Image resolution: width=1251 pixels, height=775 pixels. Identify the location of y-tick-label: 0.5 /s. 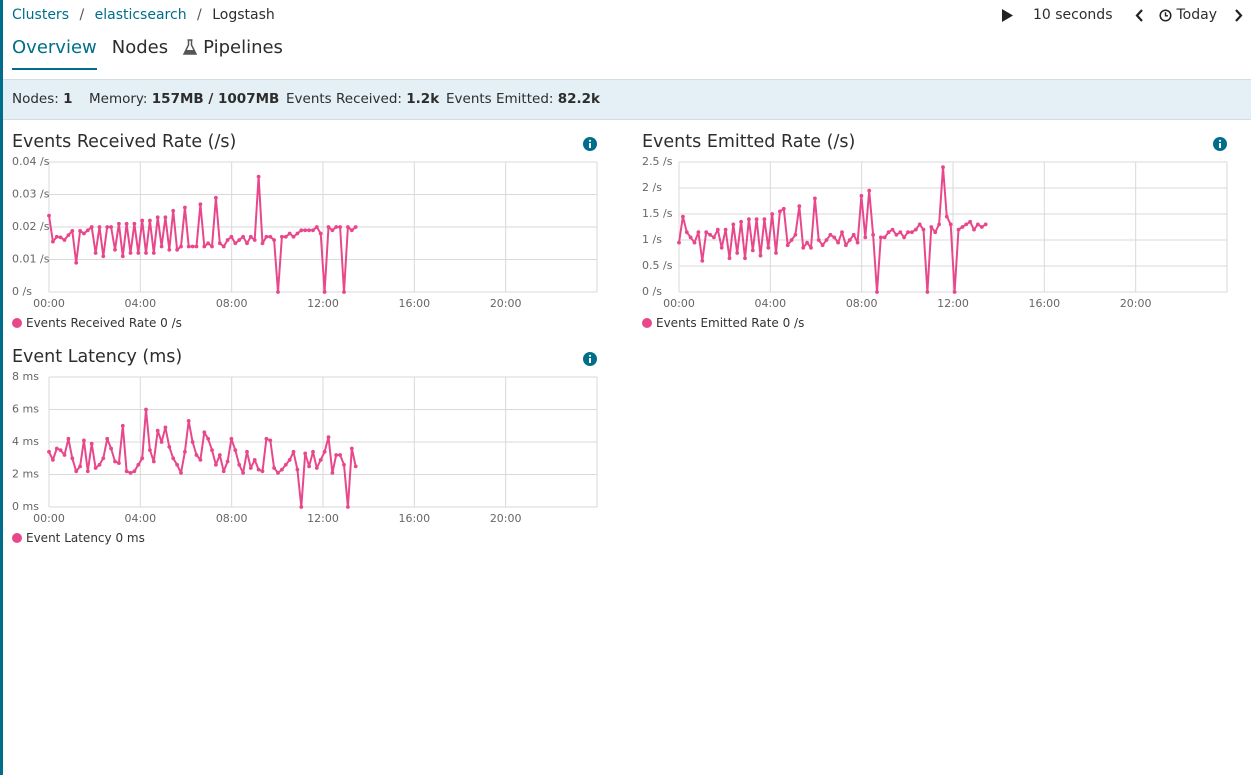
(657, 265).